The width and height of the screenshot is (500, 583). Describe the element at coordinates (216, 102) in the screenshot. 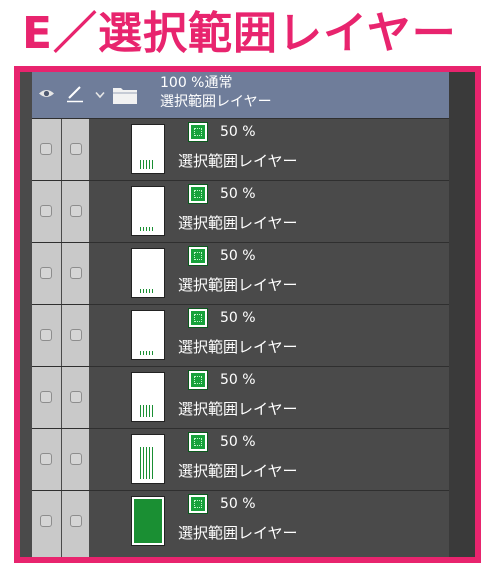

I see `folder-name: 選択範囲レイヤー` at that location.